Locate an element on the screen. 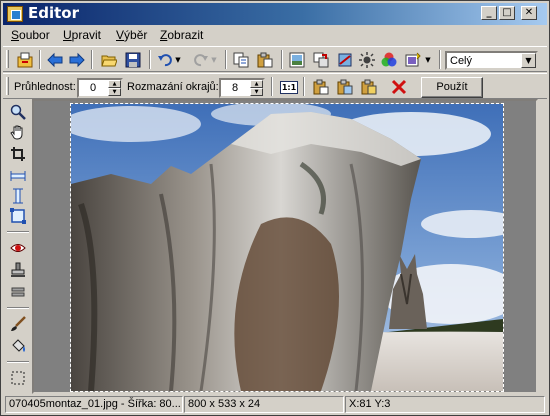 The image size is (550, 416). menu-vyber: Výběr is located at coordinates (131, 35).